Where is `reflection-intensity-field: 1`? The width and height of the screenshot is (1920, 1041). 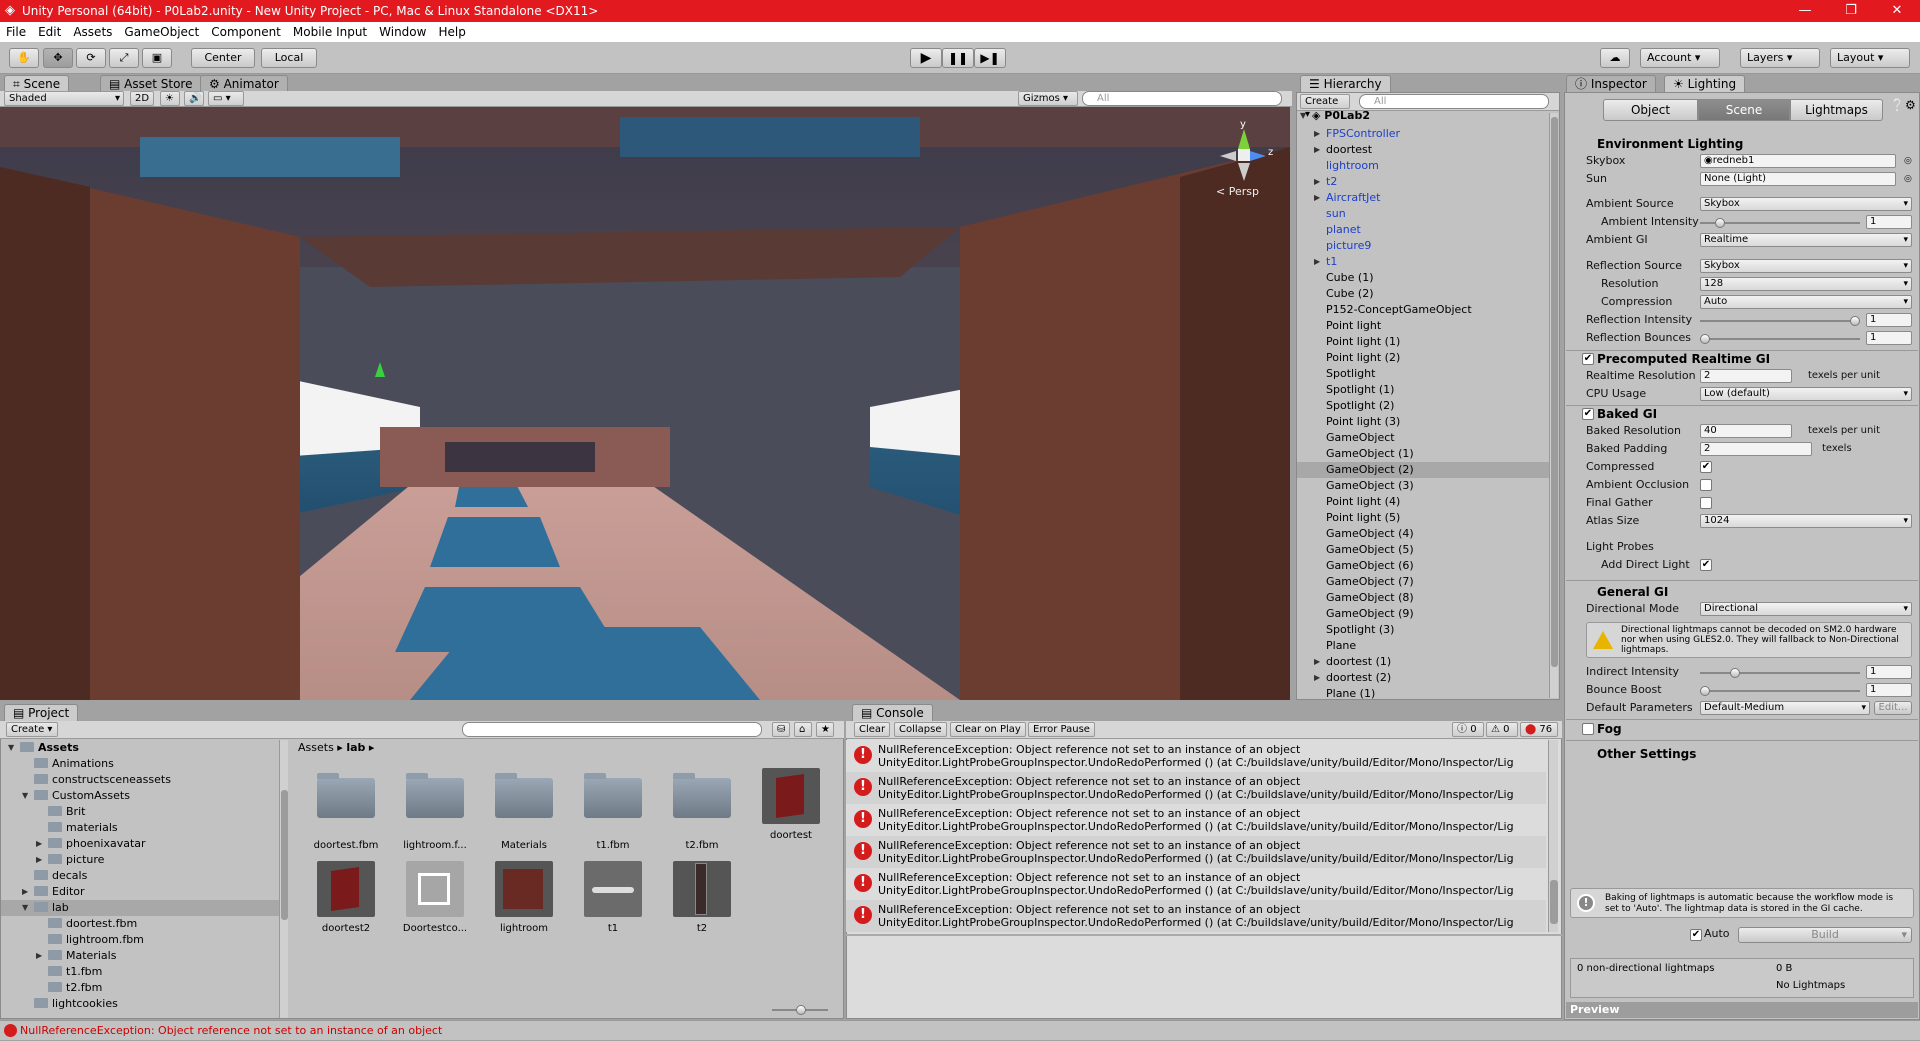 reflection-intensity-field: 1 is located at coordinates (1889, 320).